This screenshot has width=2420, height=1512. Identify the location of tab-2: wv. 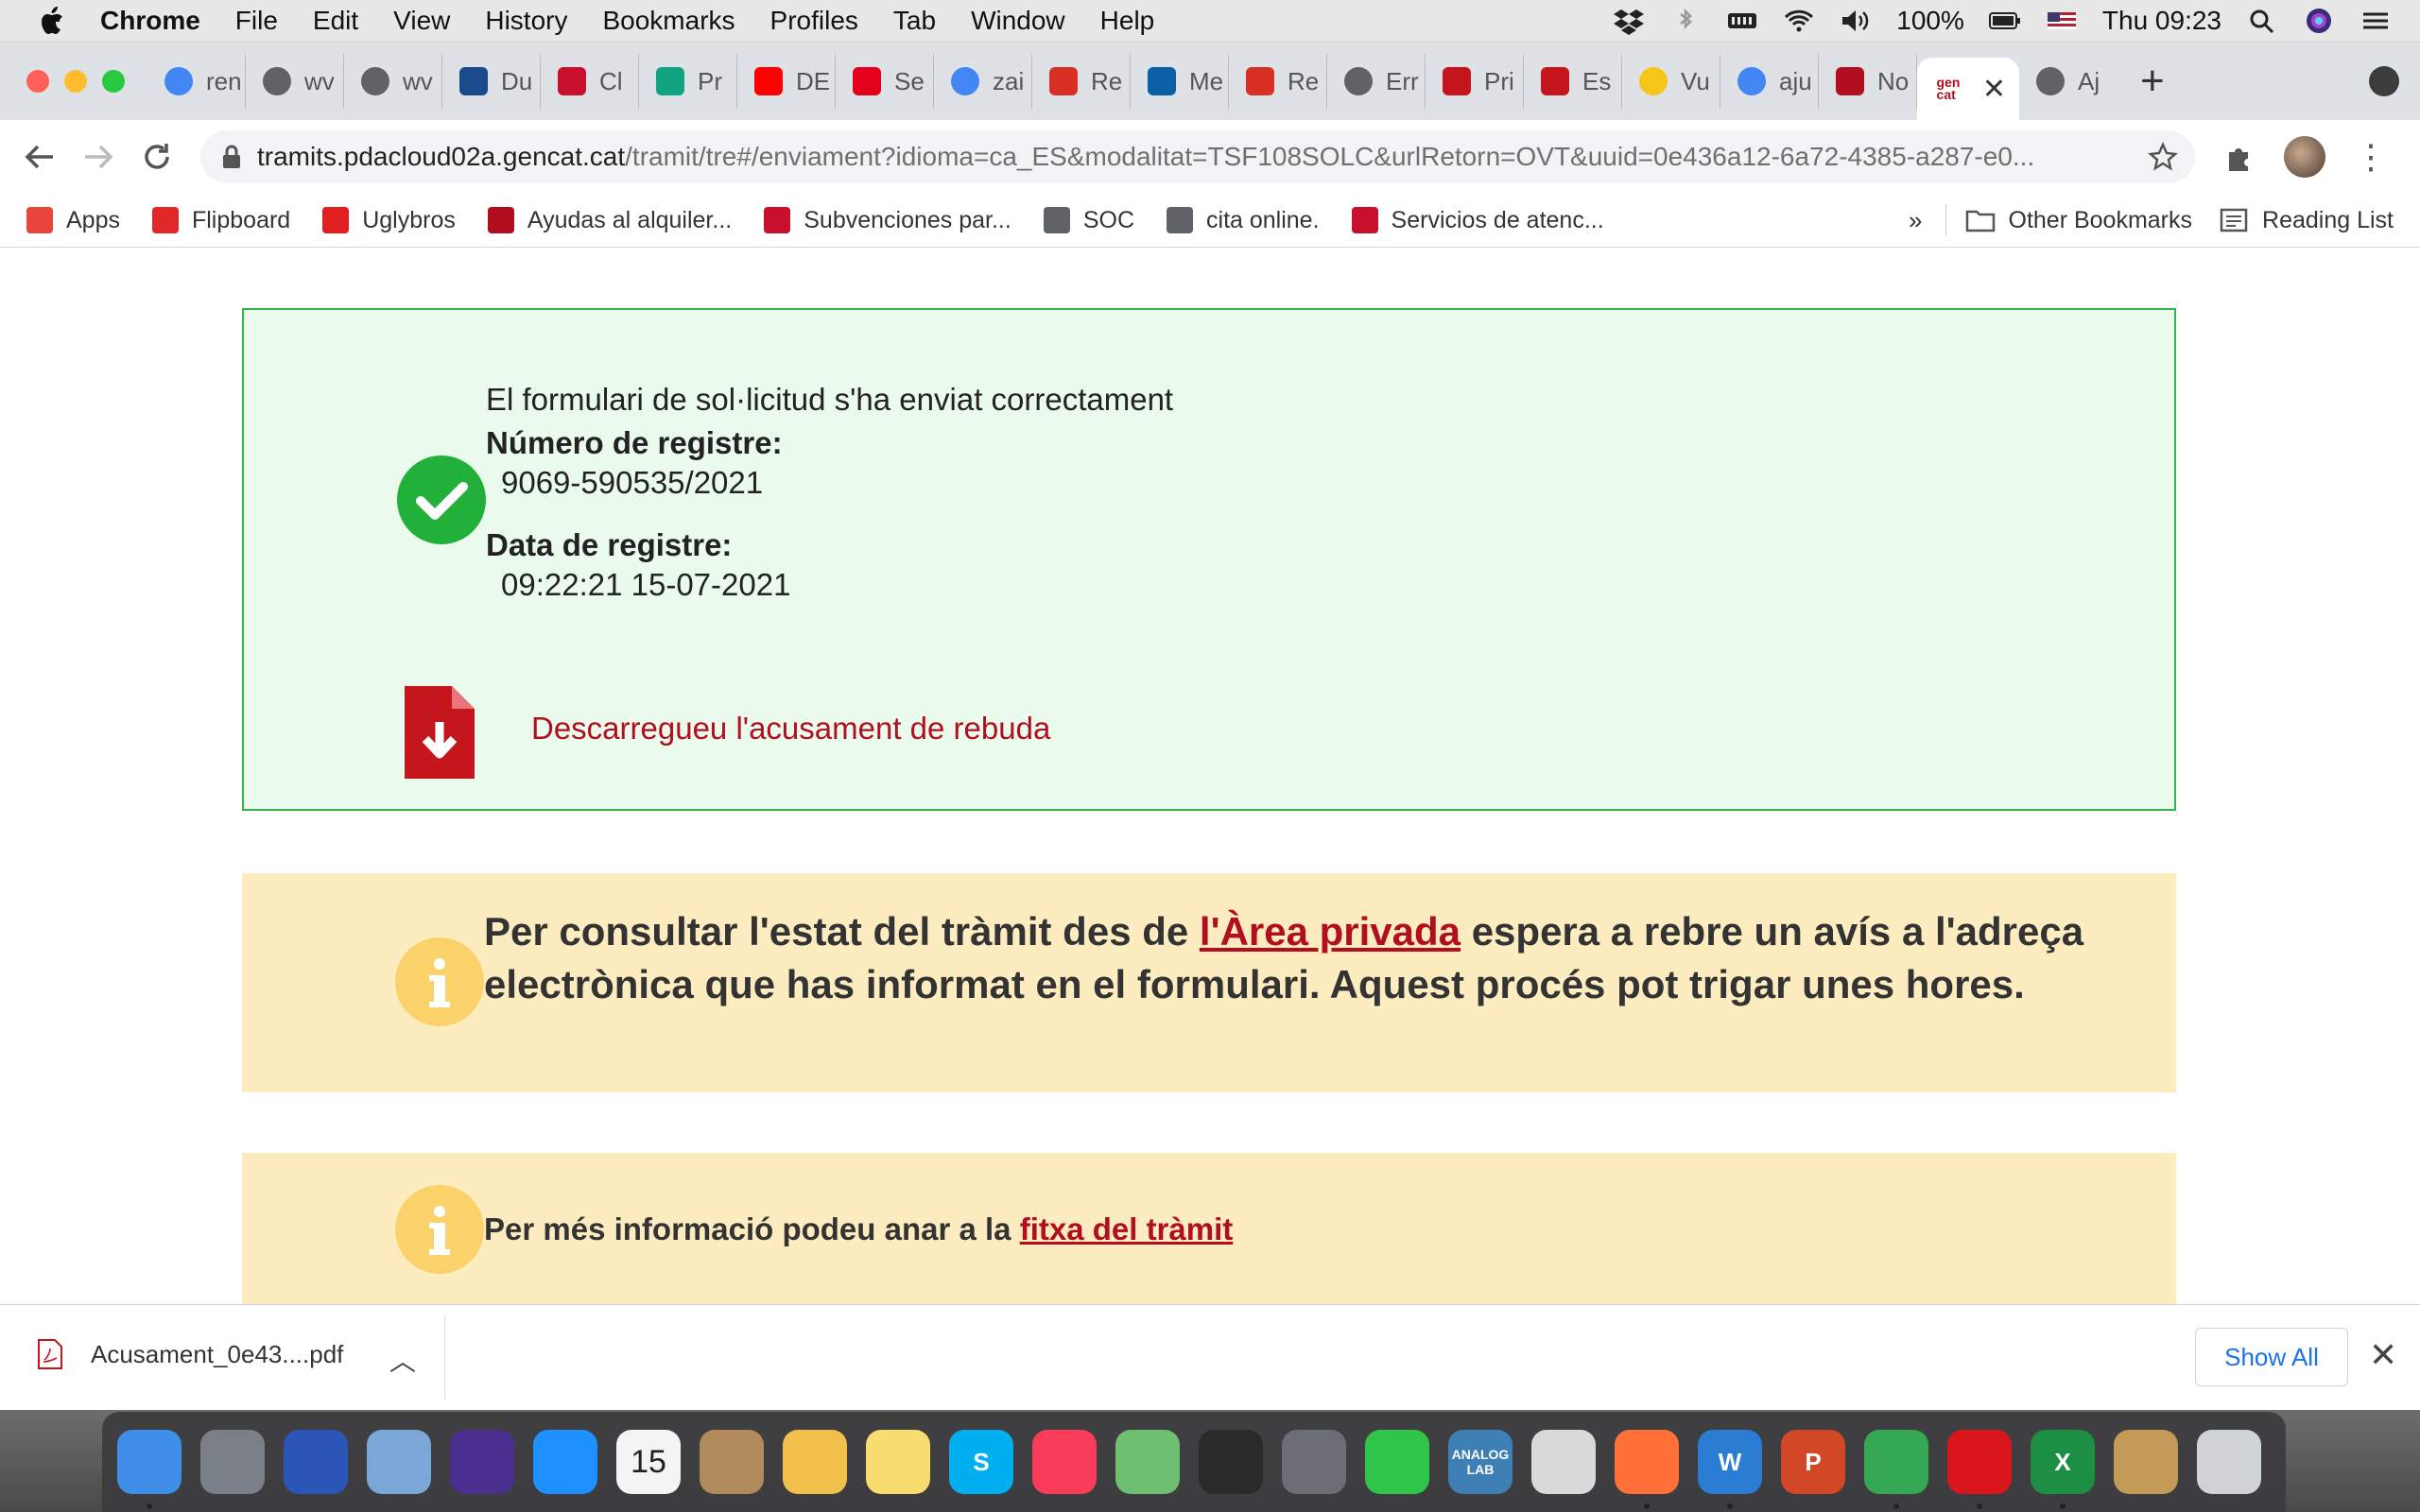
(393, 81).